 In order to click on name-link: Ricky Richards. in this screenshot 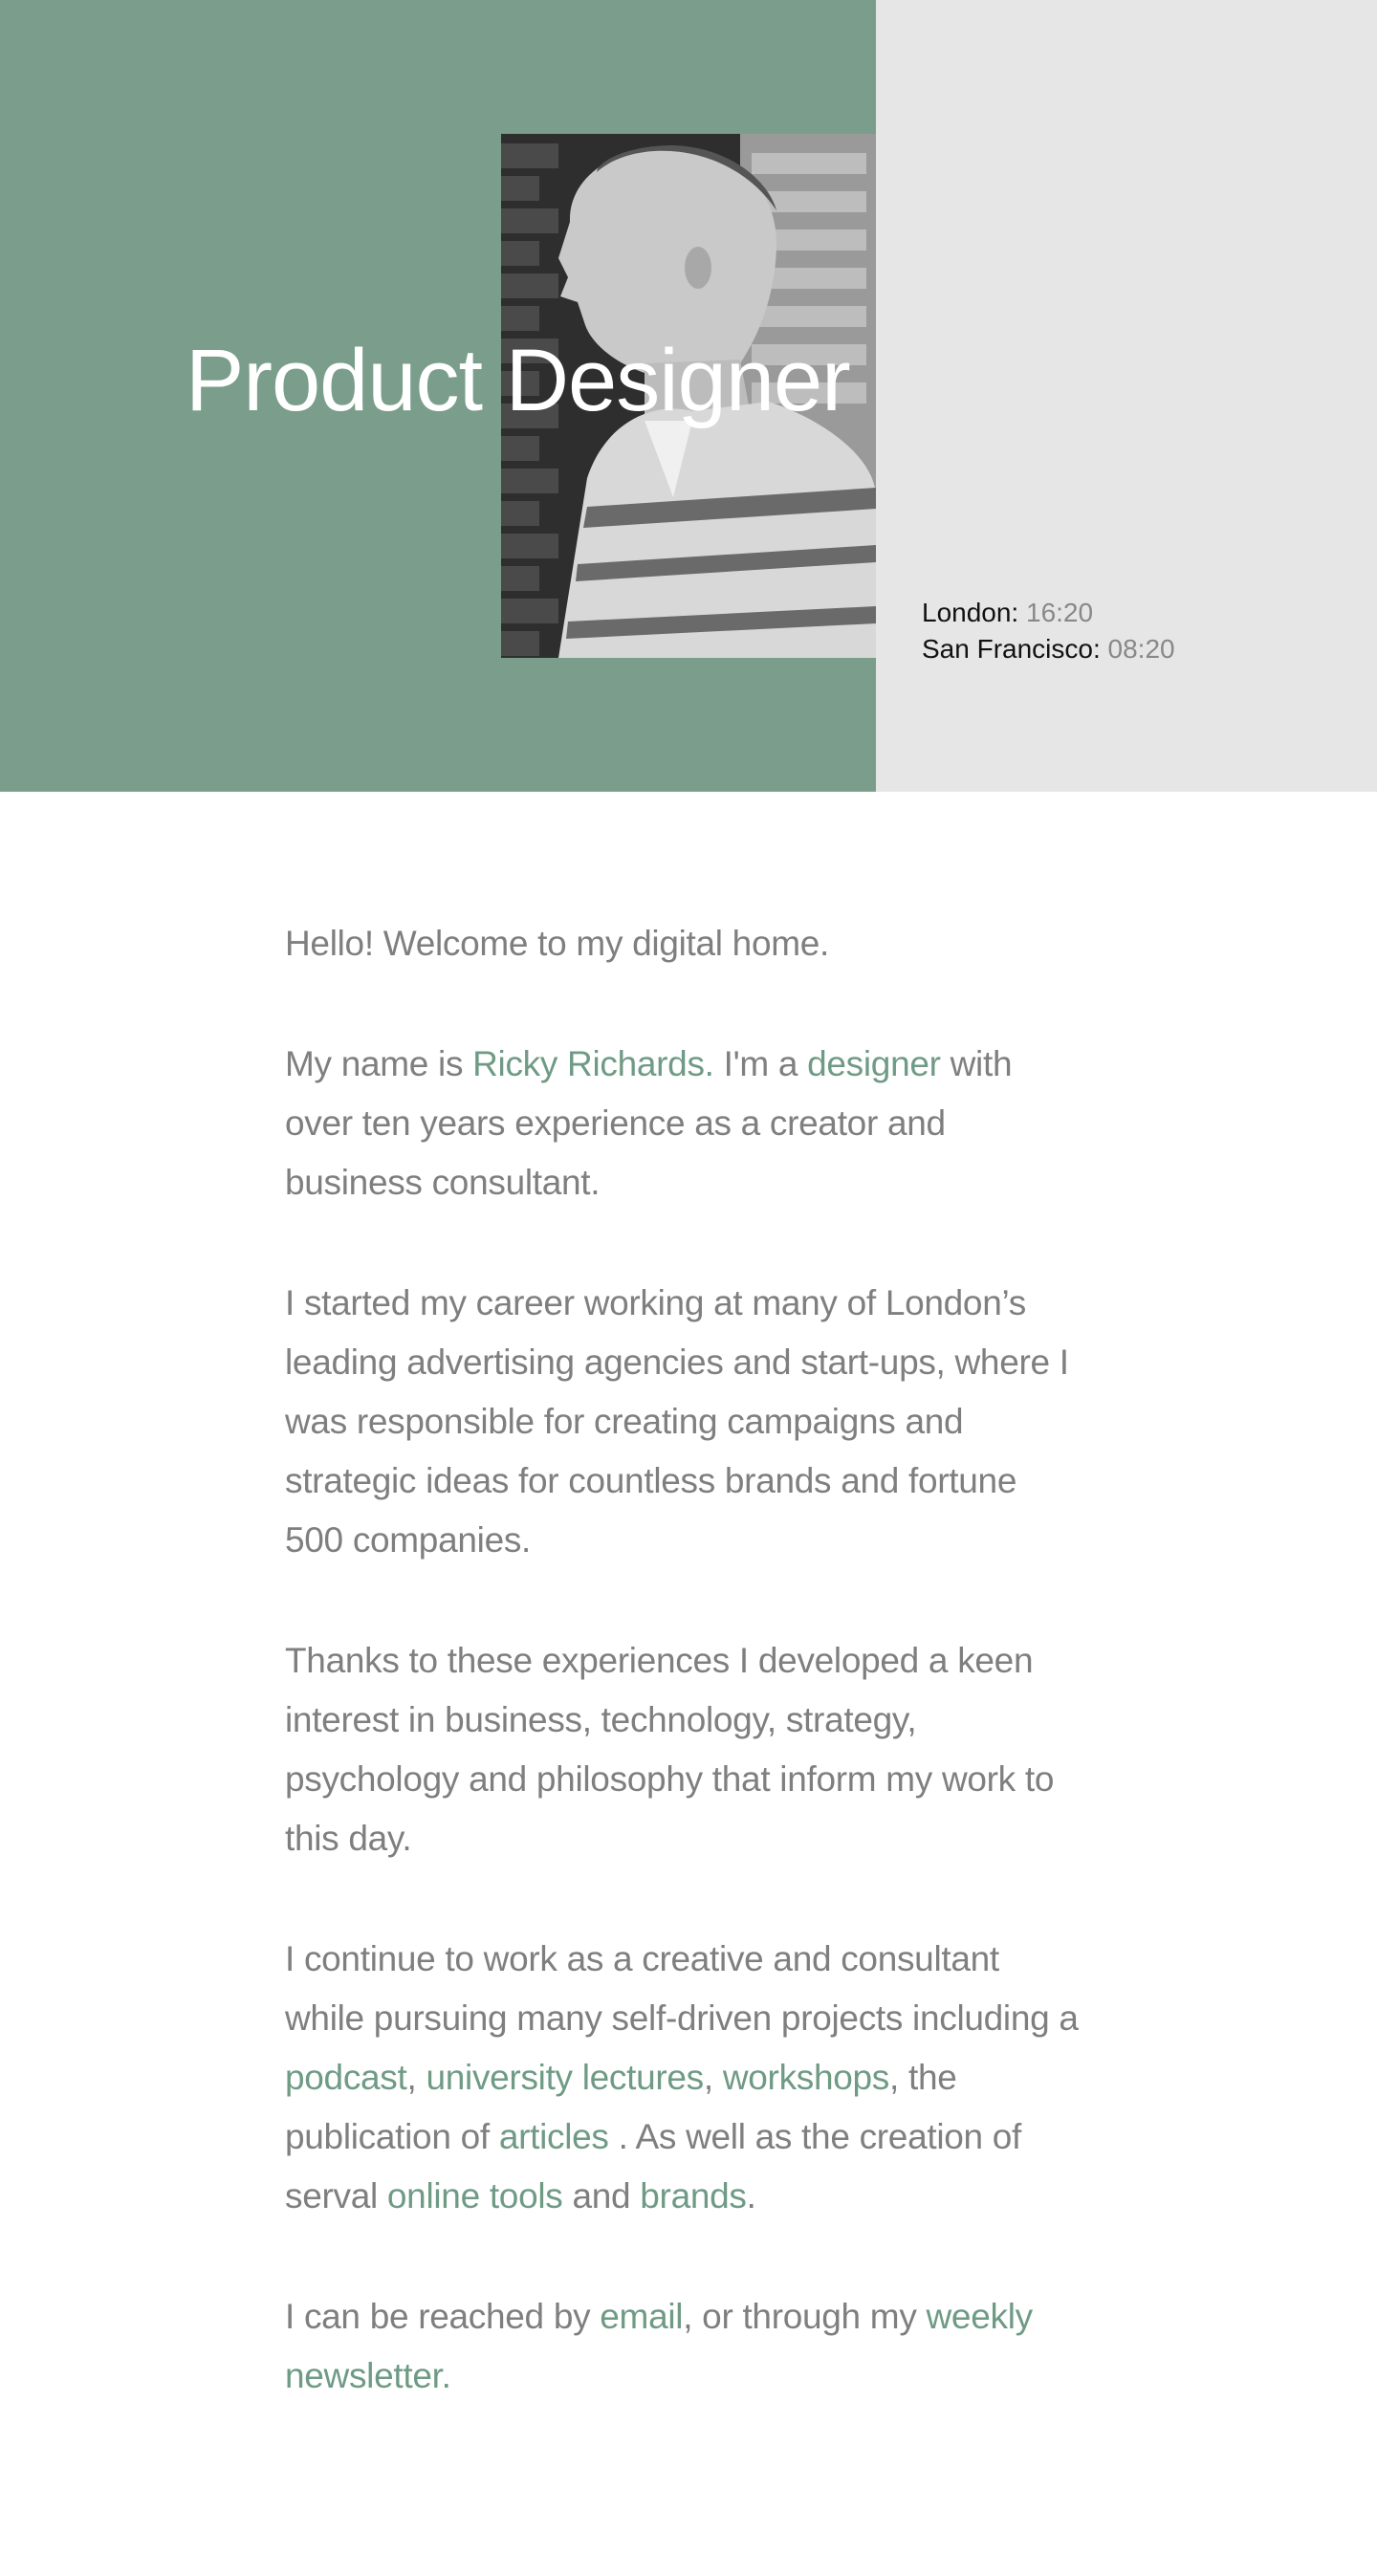, I will do `click(593, 1063)`.